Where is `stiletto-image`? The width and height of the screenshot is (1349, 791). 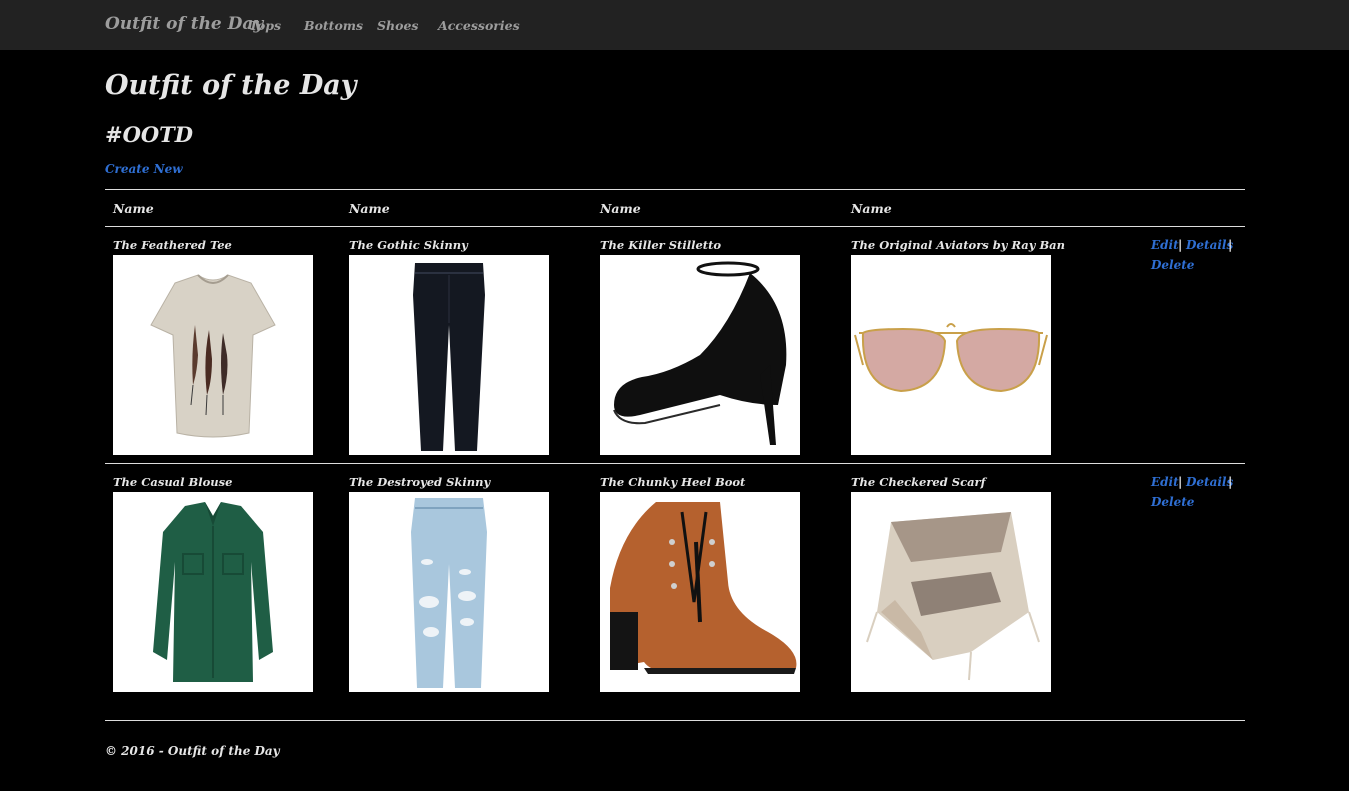
stiletto-image is located at coordinates (700, 355).